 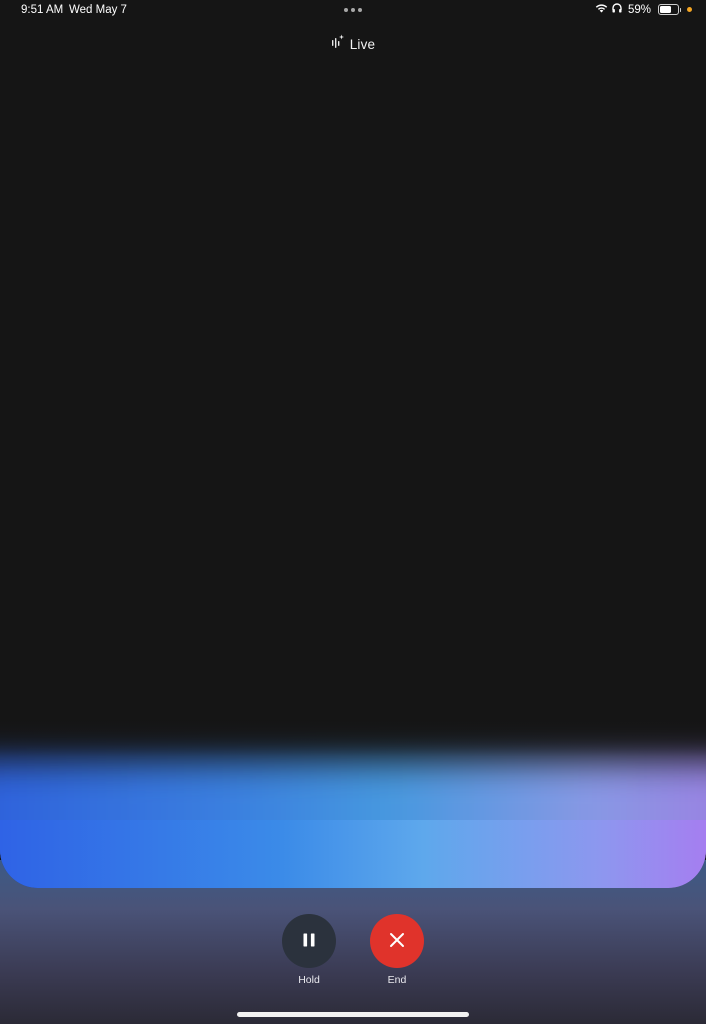 I want to click on close-icon, so click(x=397, y=941).